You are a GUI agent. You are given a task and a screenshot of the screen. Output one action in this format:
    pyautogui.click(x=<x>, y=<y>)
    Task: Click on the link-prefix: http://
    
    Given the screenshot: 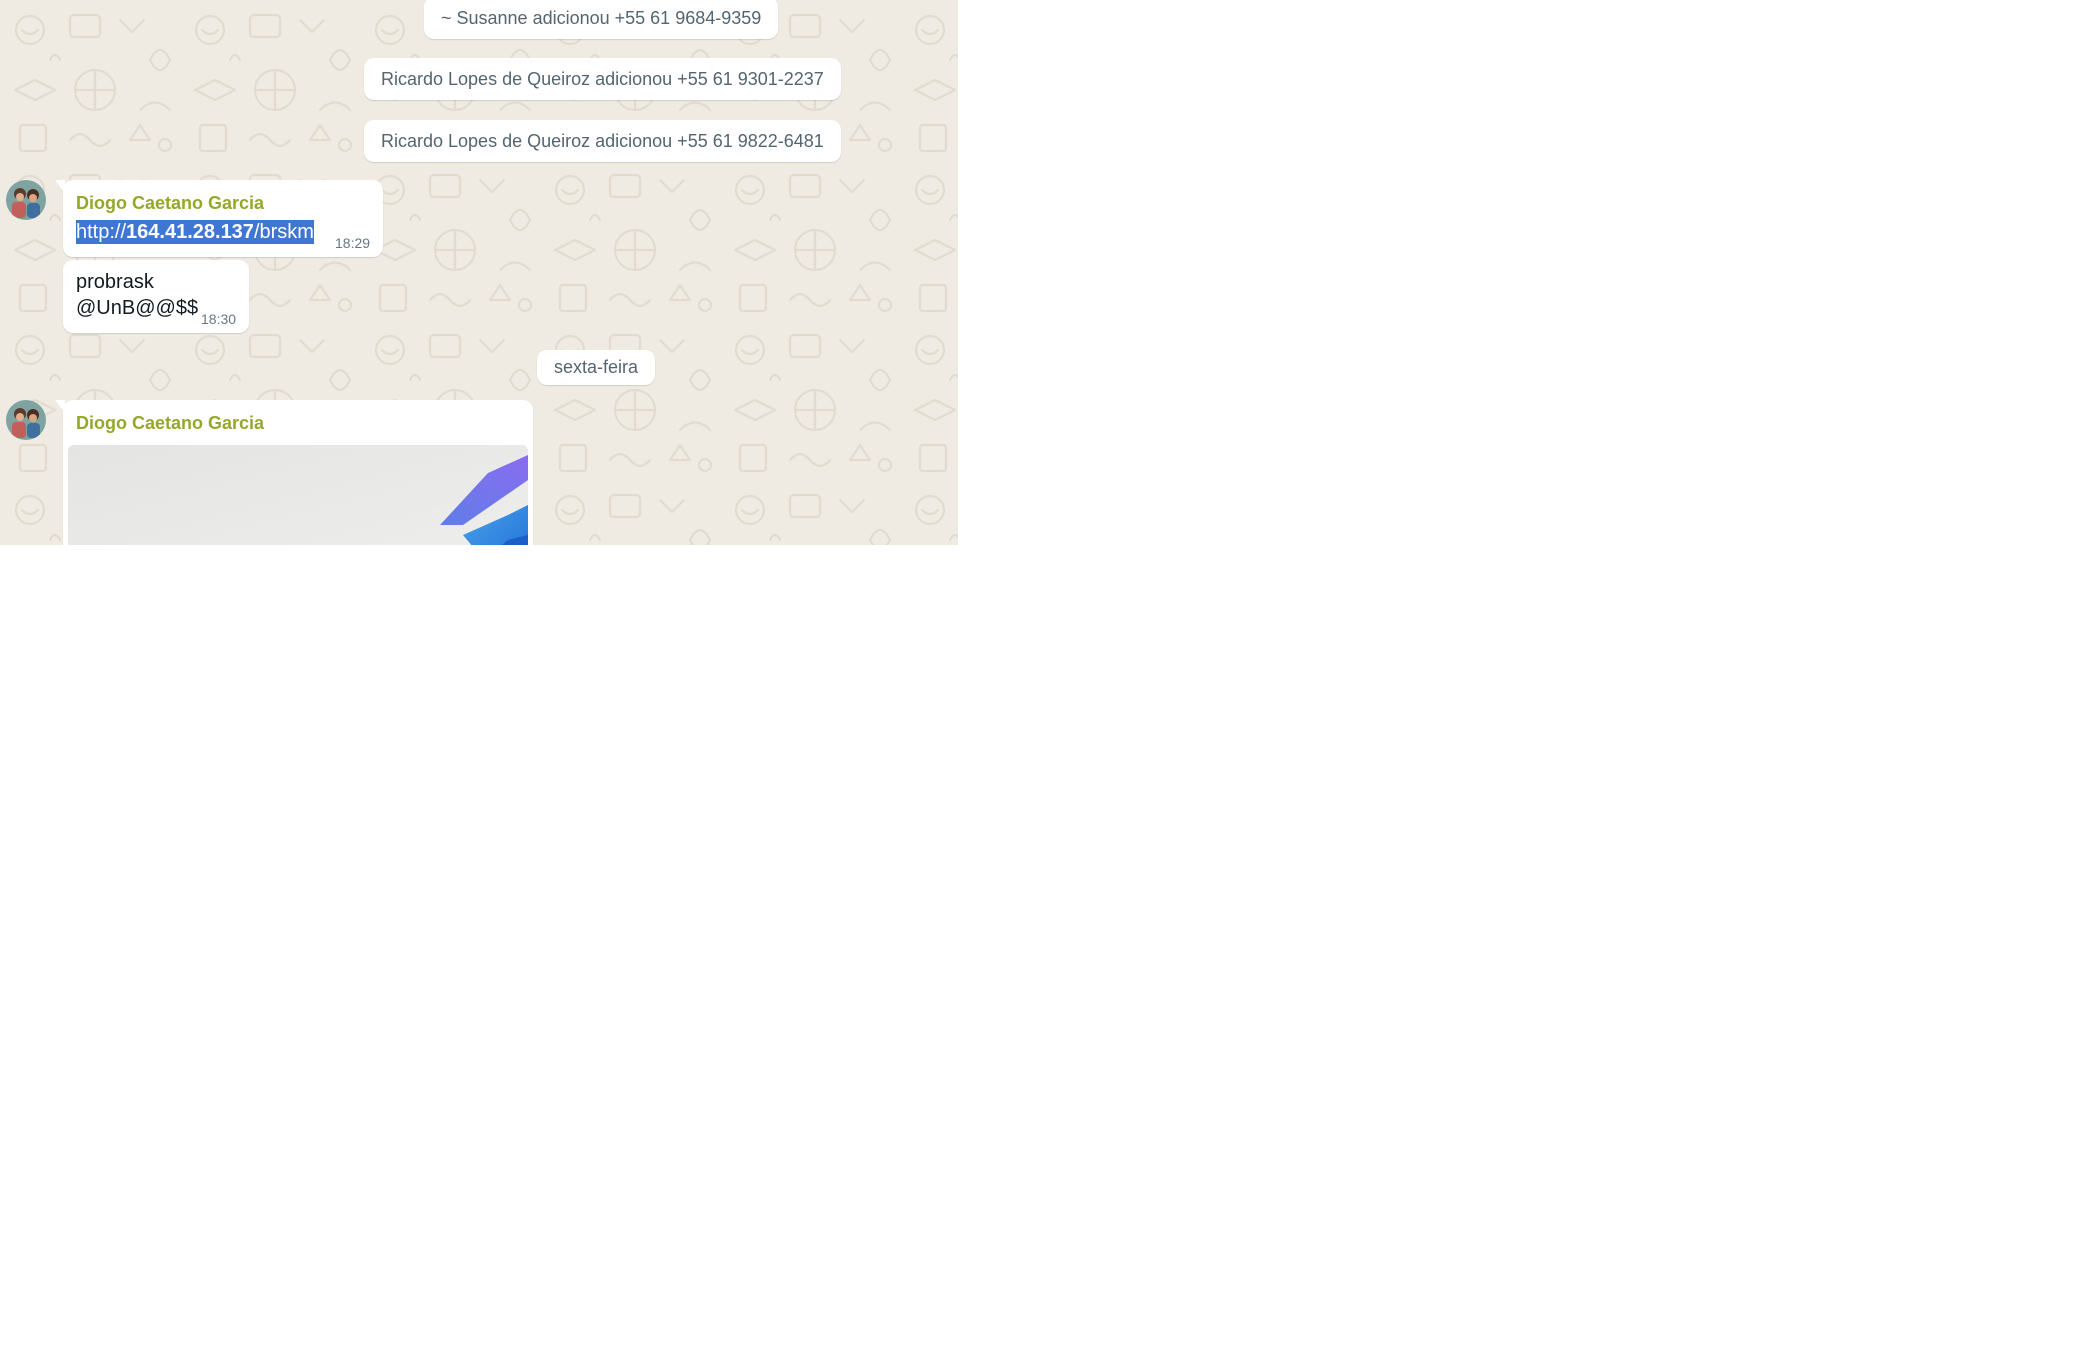 What is the action you would take?
    pyautogui.click(x=101, y=232)
    